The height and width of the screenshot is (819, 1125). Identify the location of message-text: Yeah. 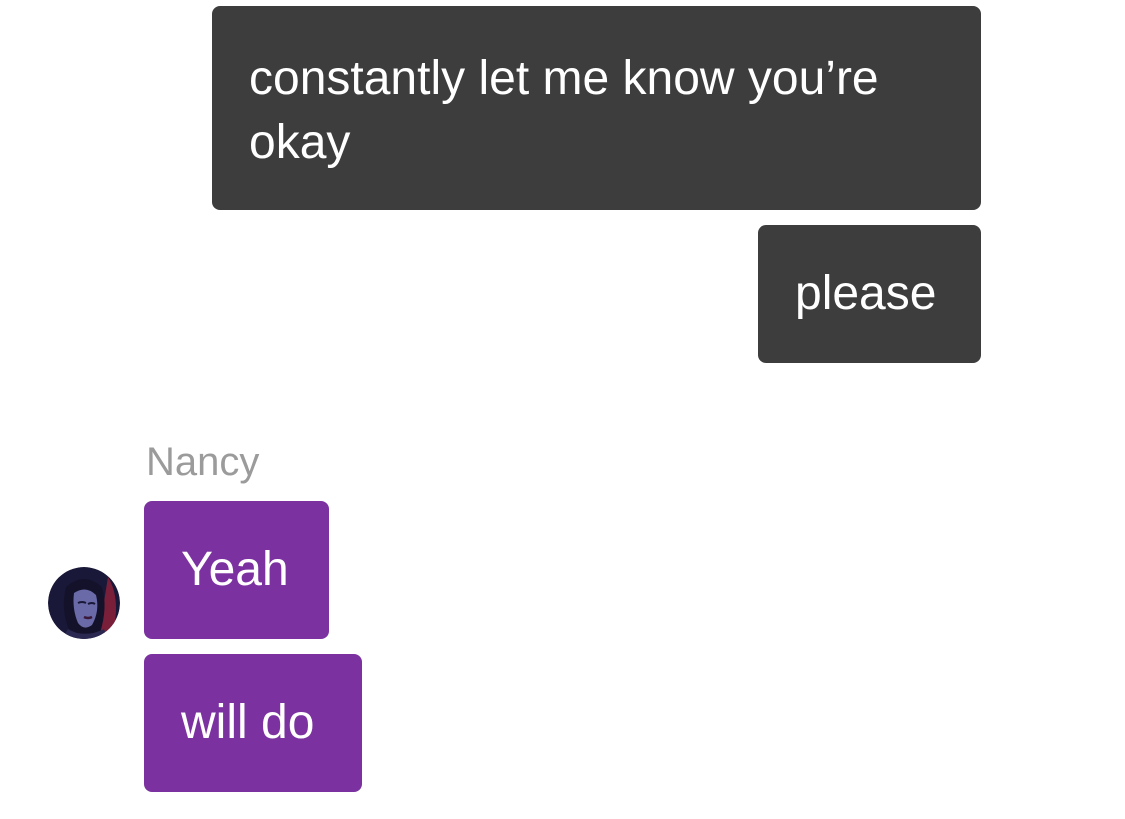
(235, 569).